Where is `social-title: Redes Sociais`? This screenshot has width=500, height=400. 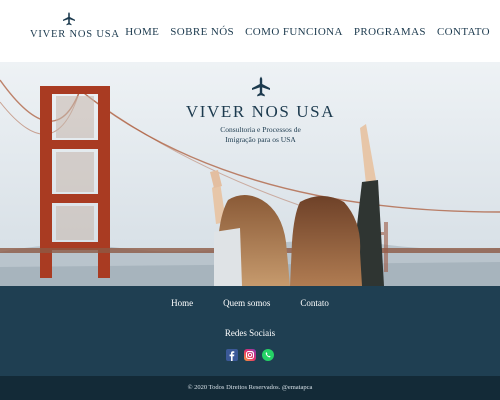
social-title: Redes Sociais is located at coordinates (250, 333).